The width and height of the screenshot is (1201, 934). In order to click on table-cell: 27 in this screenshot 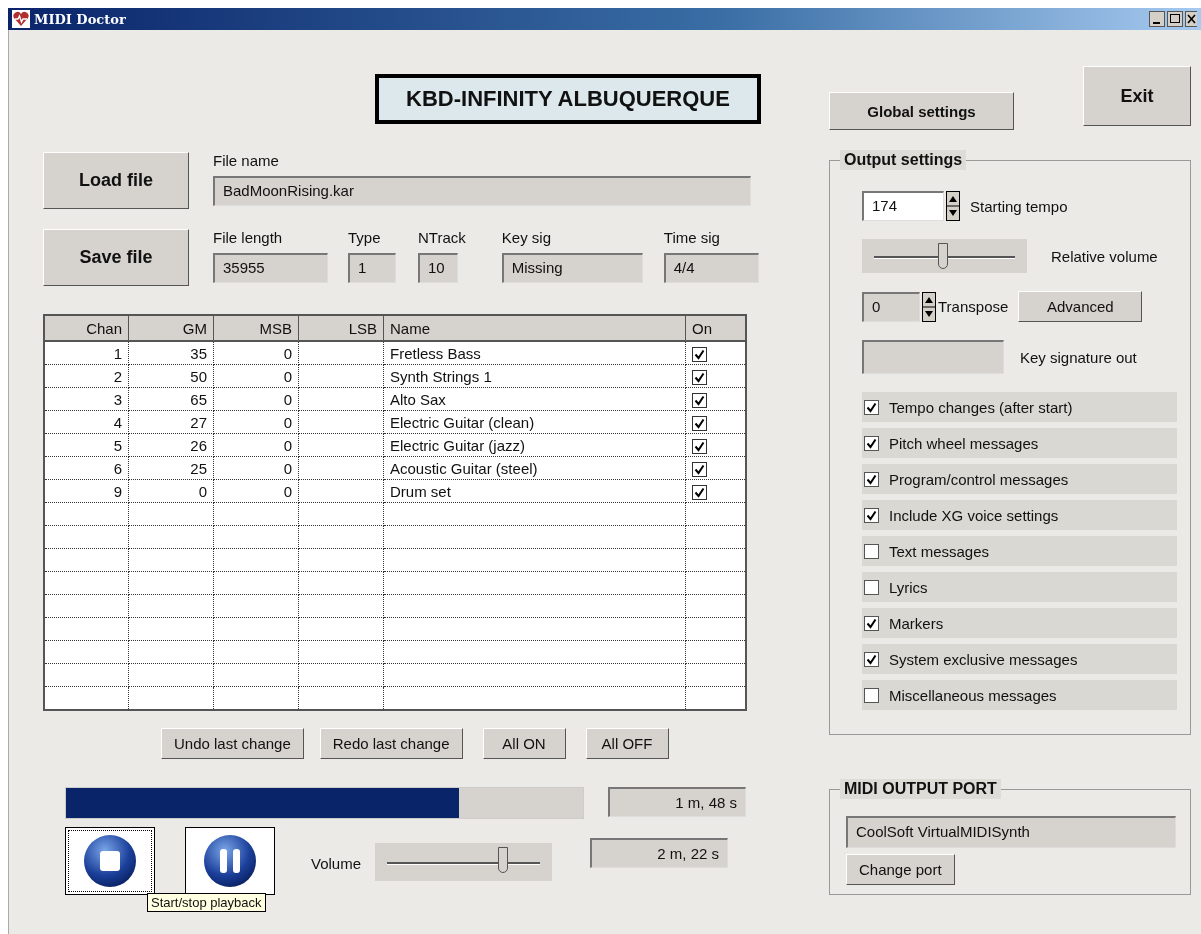, I will do `click(171, 422)`.